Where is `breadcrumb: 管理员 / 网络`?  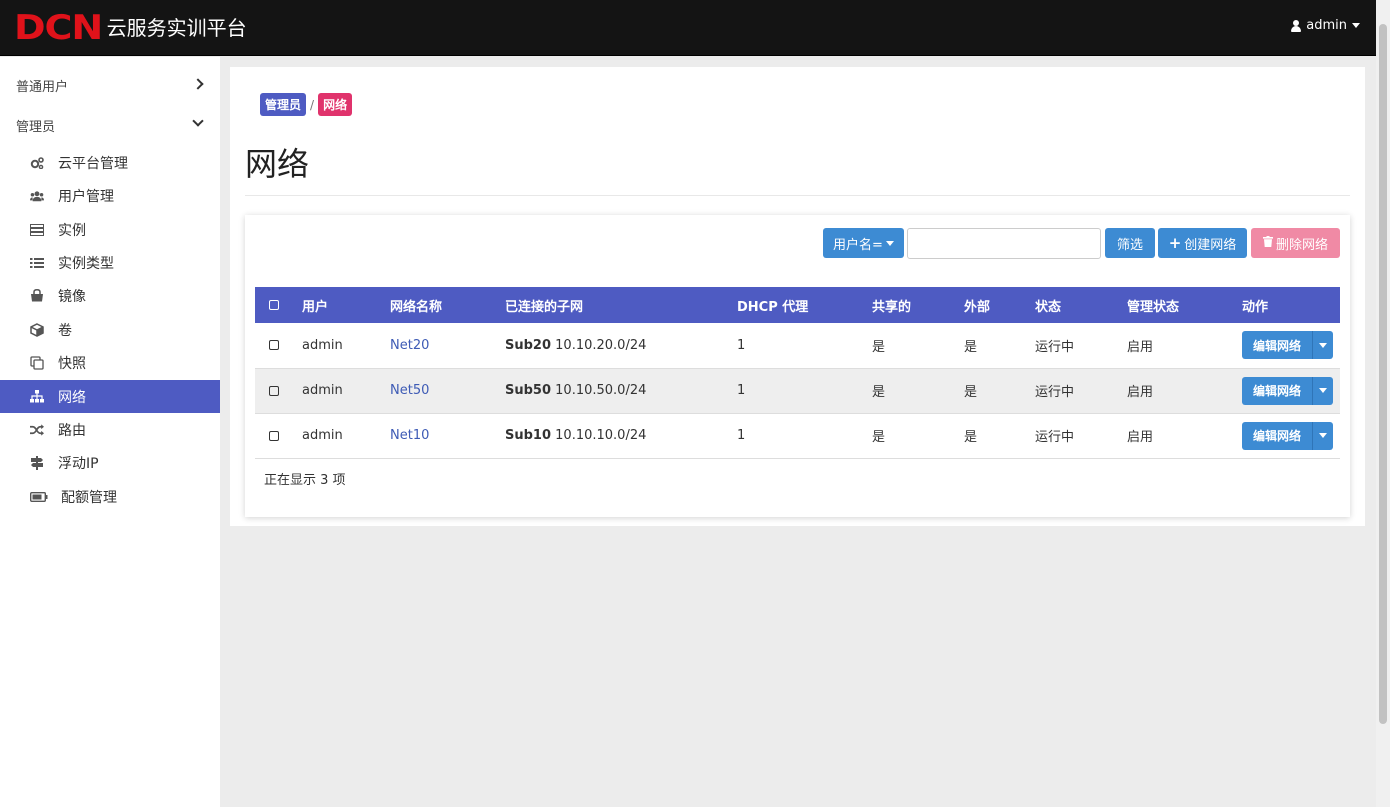 breadcrumb: 管理员 / 网络 is located at coordinates (306, 104).